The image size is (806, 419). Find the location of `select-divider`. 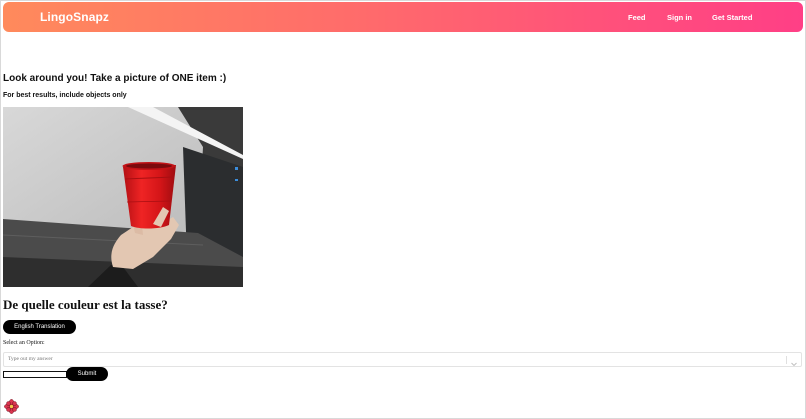

select-divider is located at coordinates (786, 360).